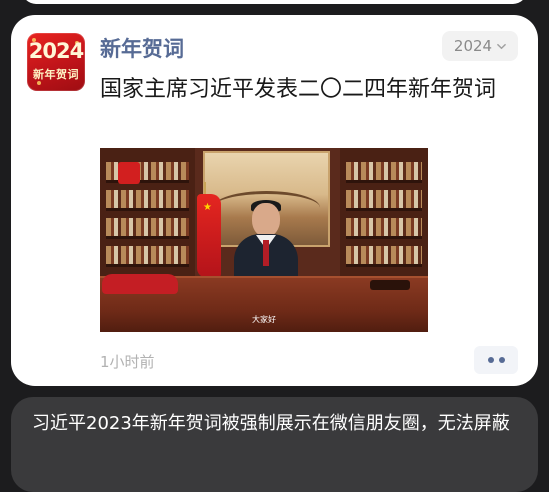 The height and width of the screenshot is (492, 549). What do you see at coordinates (140, 284) in the screenshot?
I see `red-telephones` at bounding box center [140, 284].